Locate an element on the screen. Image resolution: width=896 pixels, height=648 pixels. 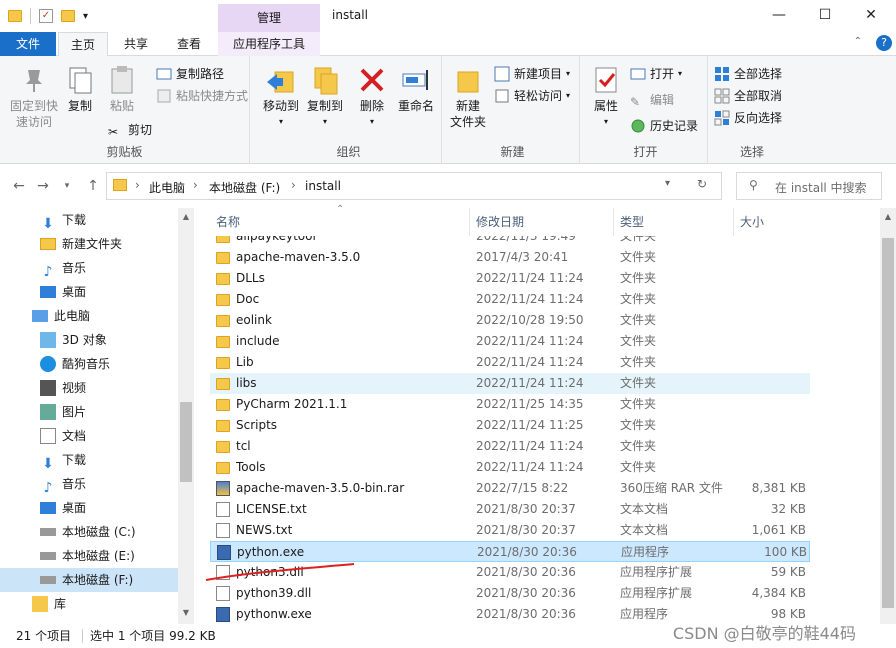
column-date: 修改日期 is located at coordinates (542, 222).